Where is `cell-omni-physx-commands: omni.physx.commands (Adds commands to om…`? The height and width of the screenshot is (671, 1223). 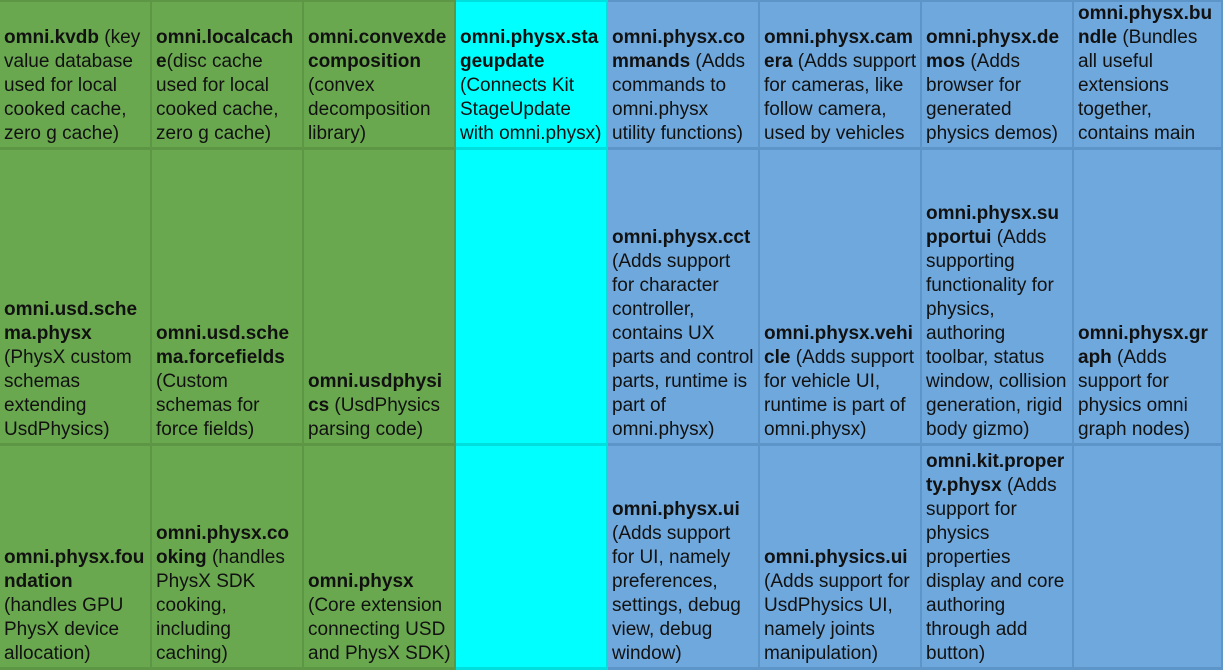 cell-omni-physx-commands: omni.physx.commands (Adds commands to om… is located at coordinates (684, 75).